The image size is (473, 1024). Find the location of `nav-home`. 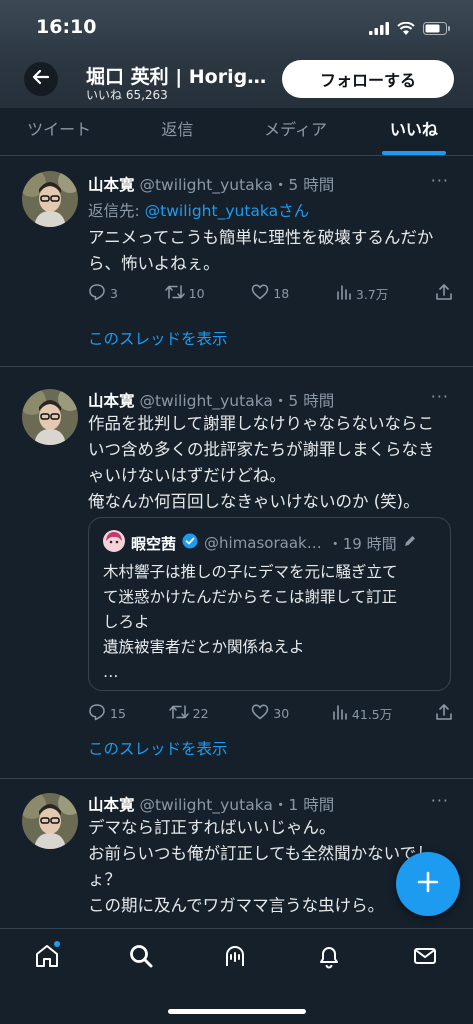

nav-home is located at coordinates (47, 958).